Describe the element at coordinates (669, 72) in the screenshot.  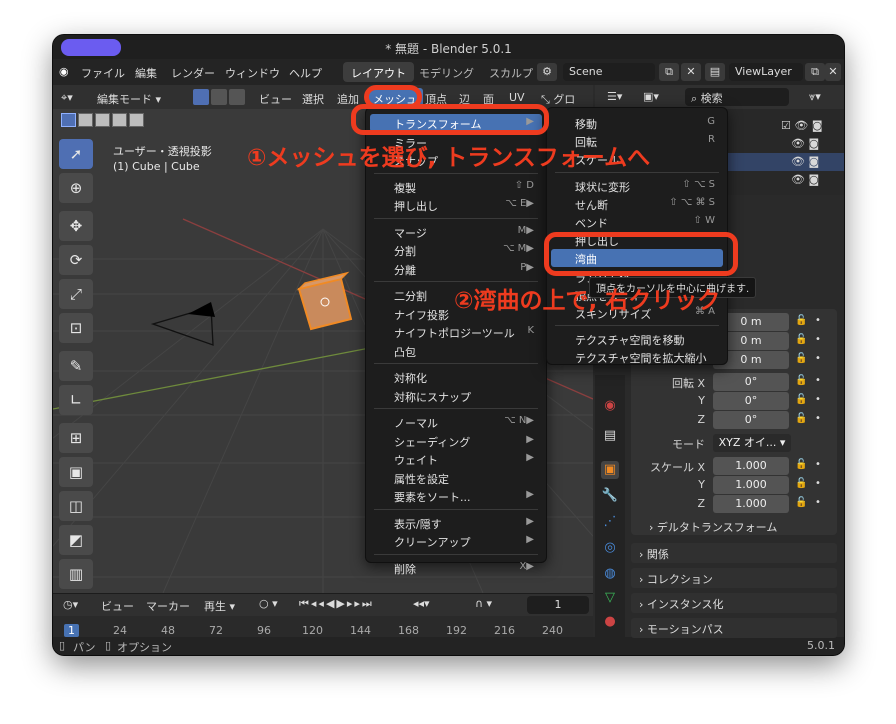
I see `scene-copy-icon: ⧉` at that location.